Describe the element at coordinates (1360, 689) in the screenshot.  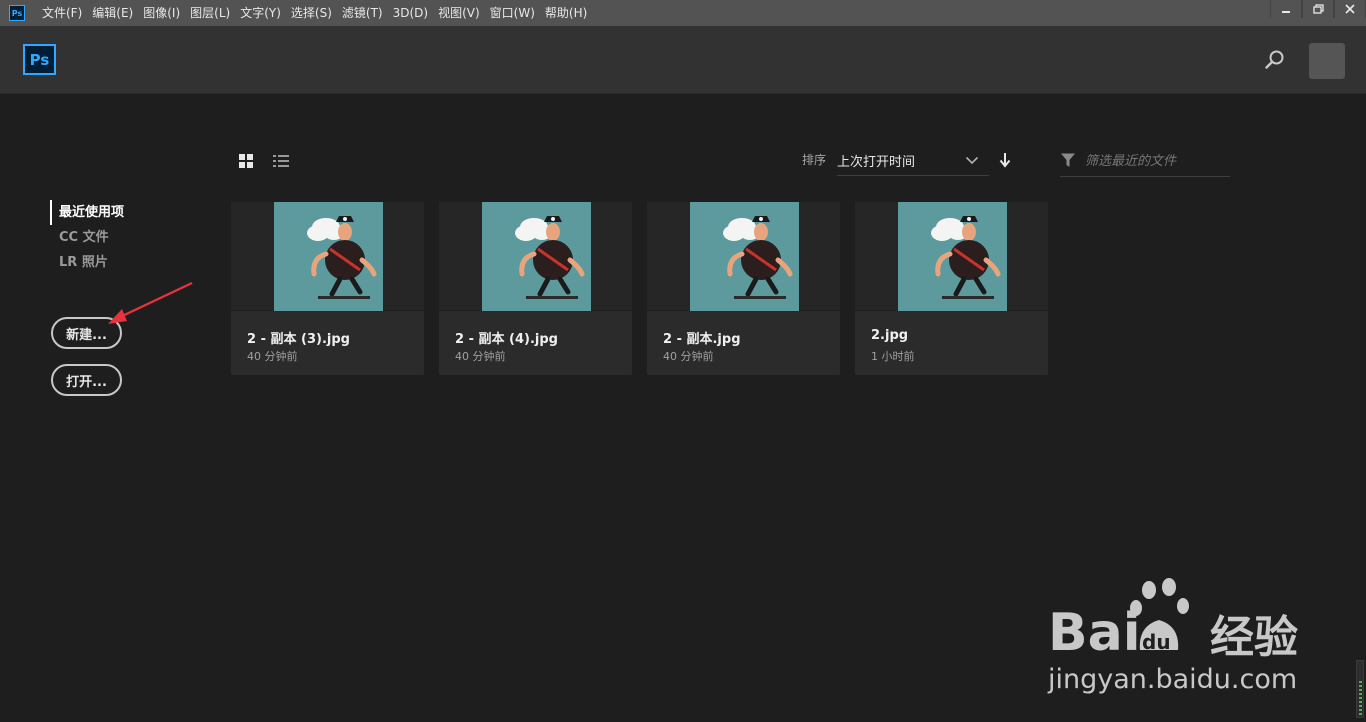
I see `resize-grip` at that location.